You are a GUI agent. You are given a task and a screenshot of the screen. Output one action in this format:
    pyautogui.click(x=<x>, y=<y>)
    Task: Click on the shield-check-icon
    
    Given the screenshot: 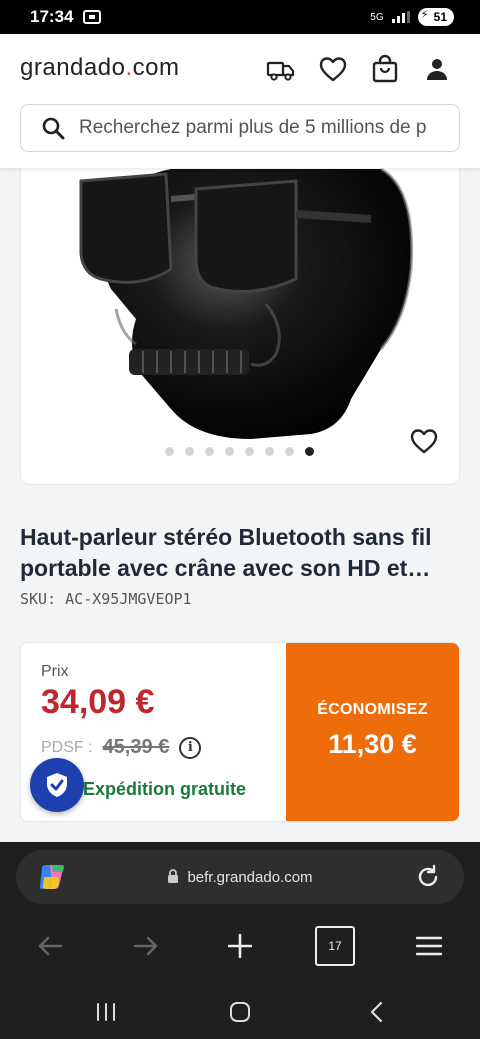 What is the action you would take?
    pyautogui.click(x=57, y=785)
    